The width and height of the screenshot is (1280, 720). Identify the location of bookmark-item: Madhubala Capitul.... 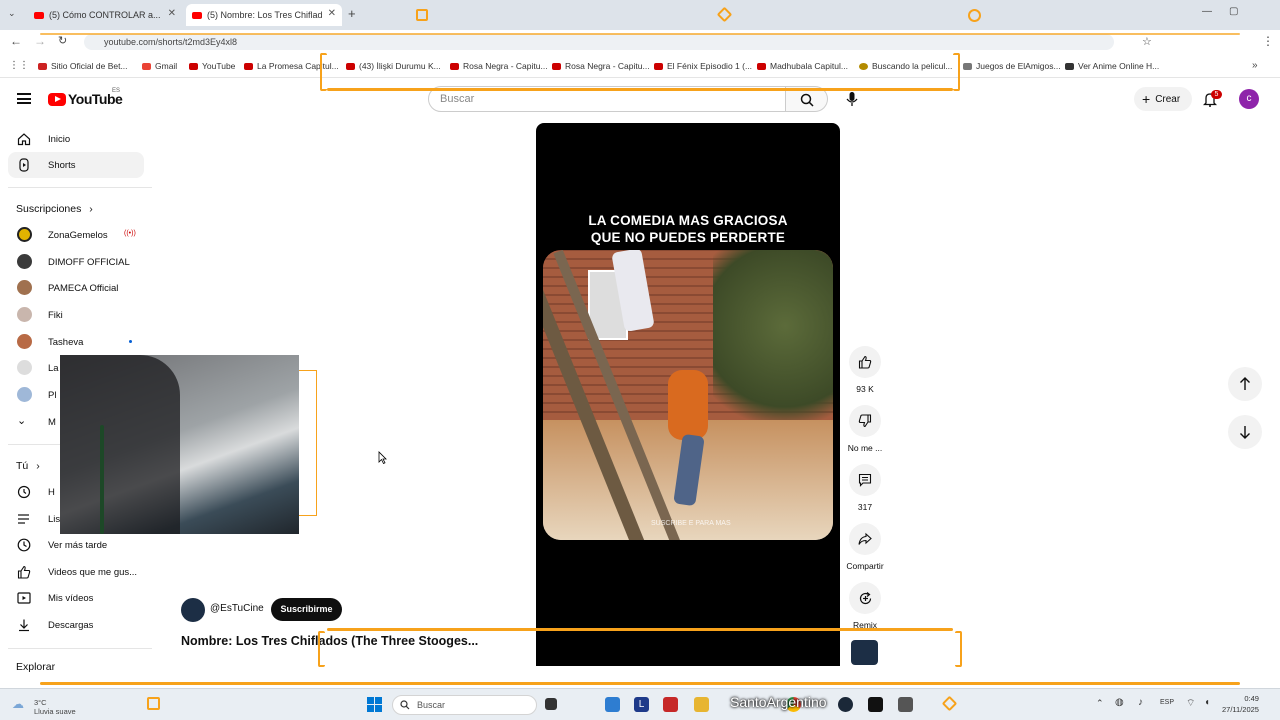
(802, 66).